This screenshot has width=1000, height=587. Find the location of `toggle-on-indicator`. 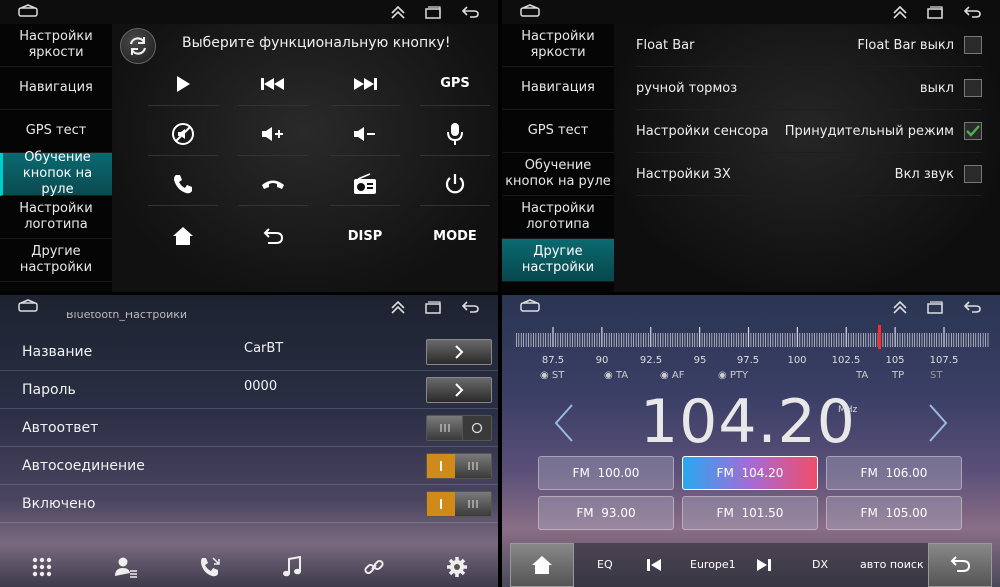

toggle-on-indicator is located at coordinates (441, 465).